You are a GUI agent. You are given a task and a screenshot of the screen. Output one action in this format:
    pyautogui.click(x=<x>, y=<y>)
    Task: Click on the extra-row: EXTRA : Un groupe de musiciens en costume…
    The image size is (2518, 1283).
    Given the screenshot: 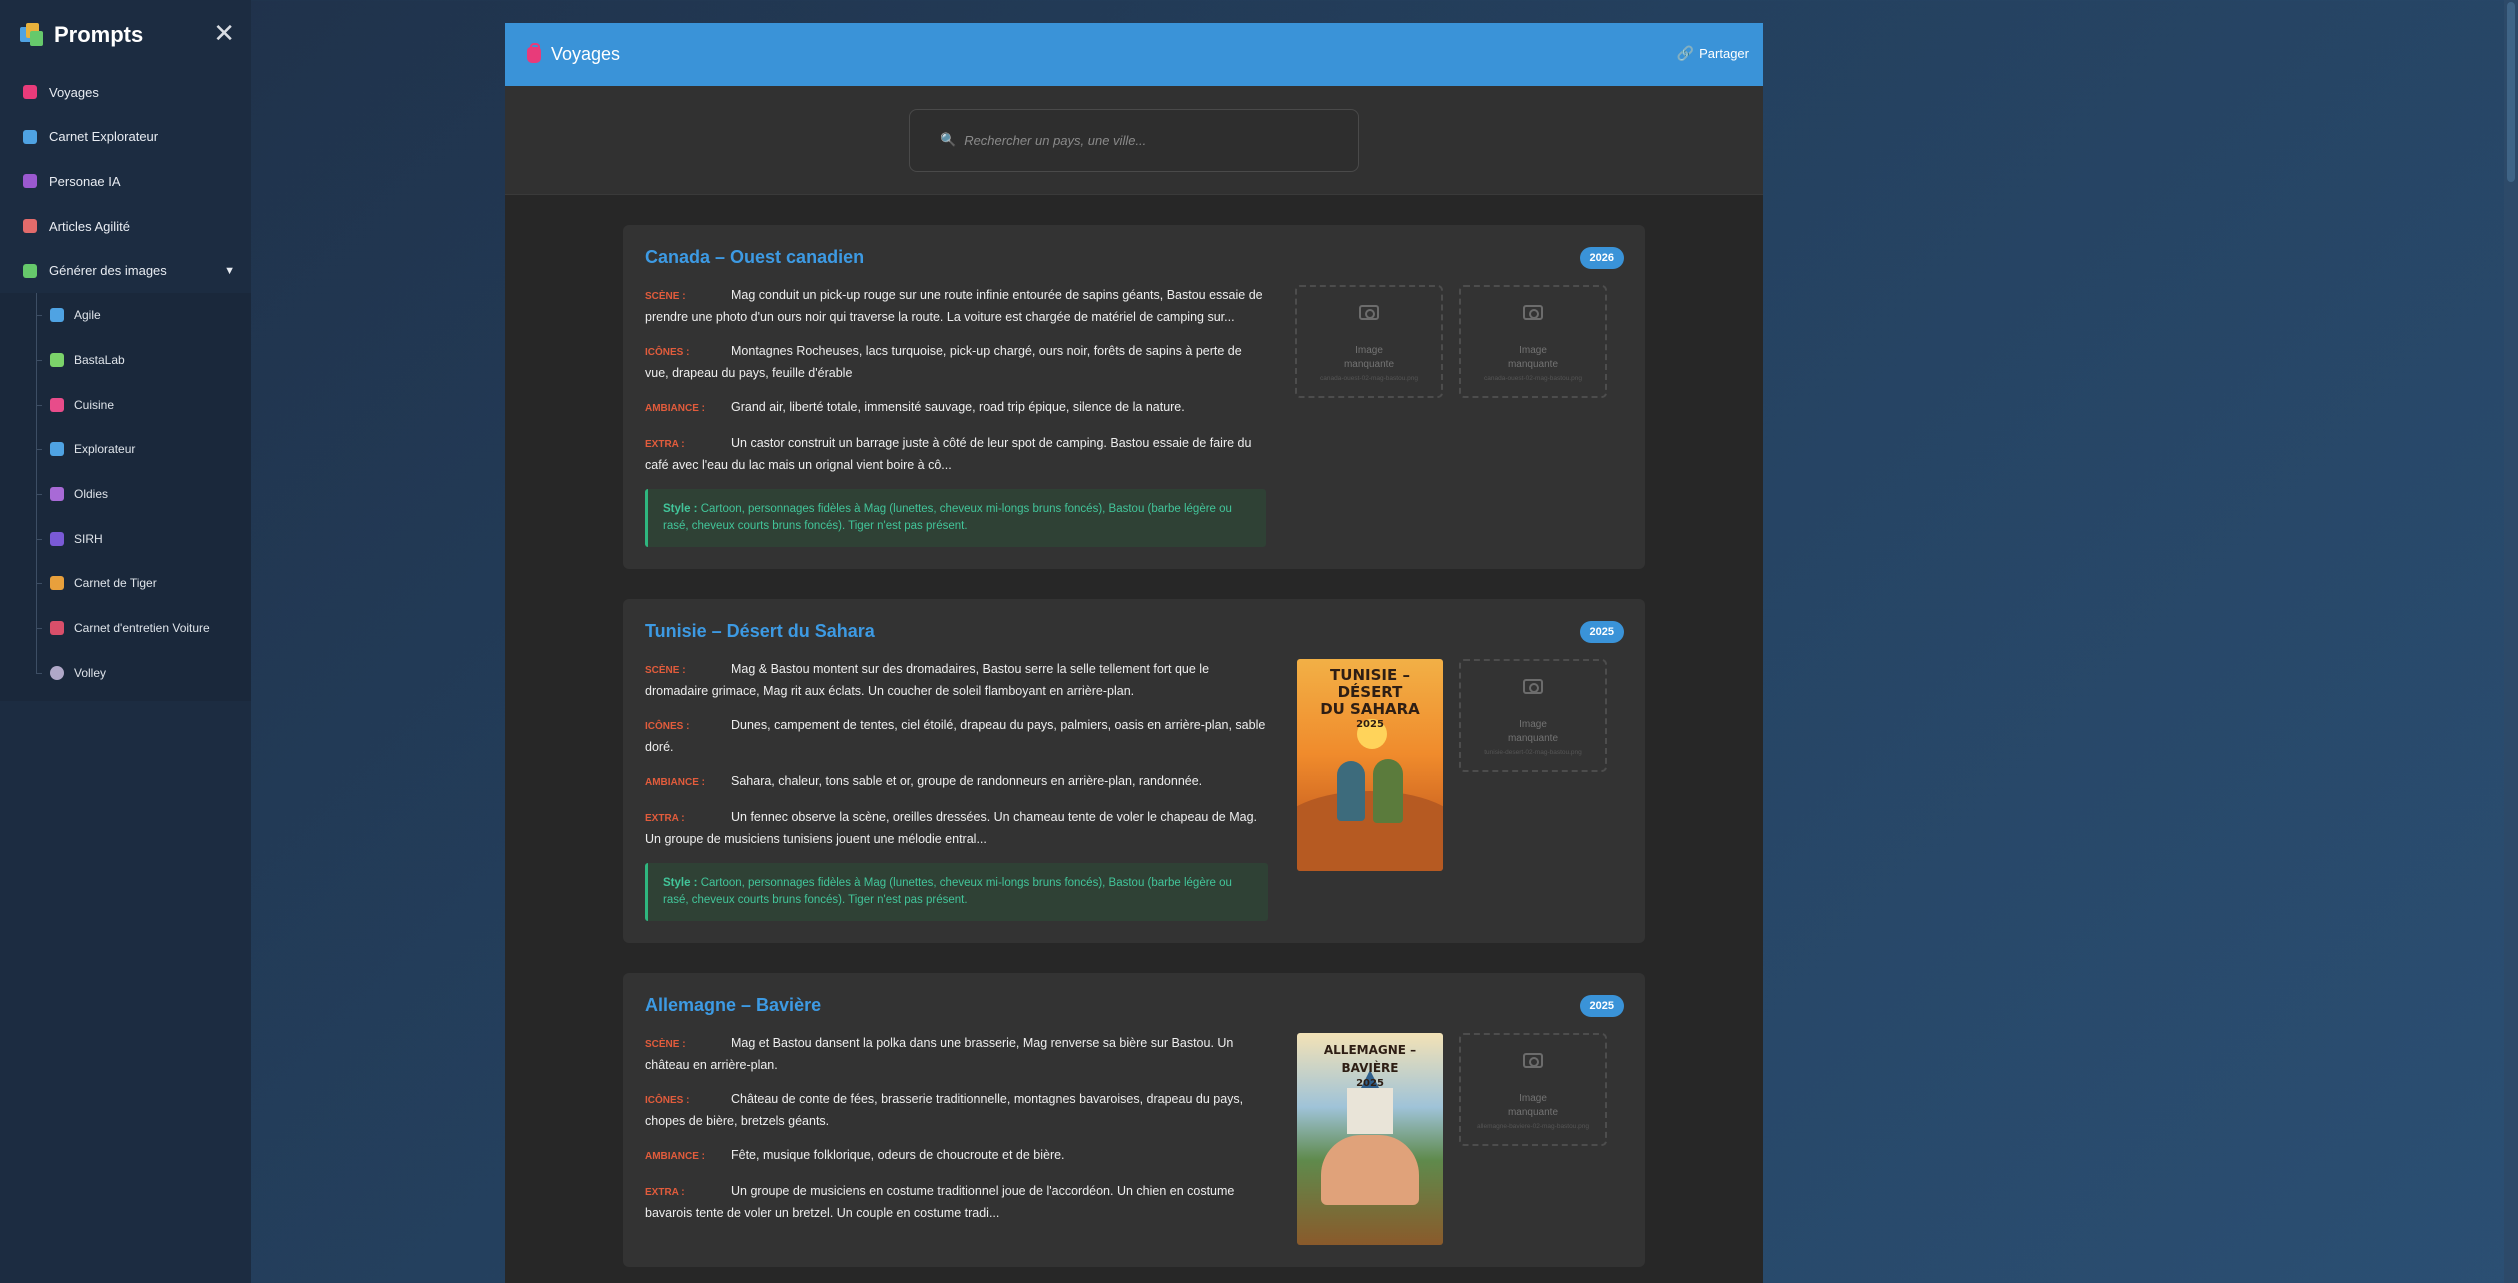 What is the action you would take?
    pyautogui.click(x=956, y=1202)
    